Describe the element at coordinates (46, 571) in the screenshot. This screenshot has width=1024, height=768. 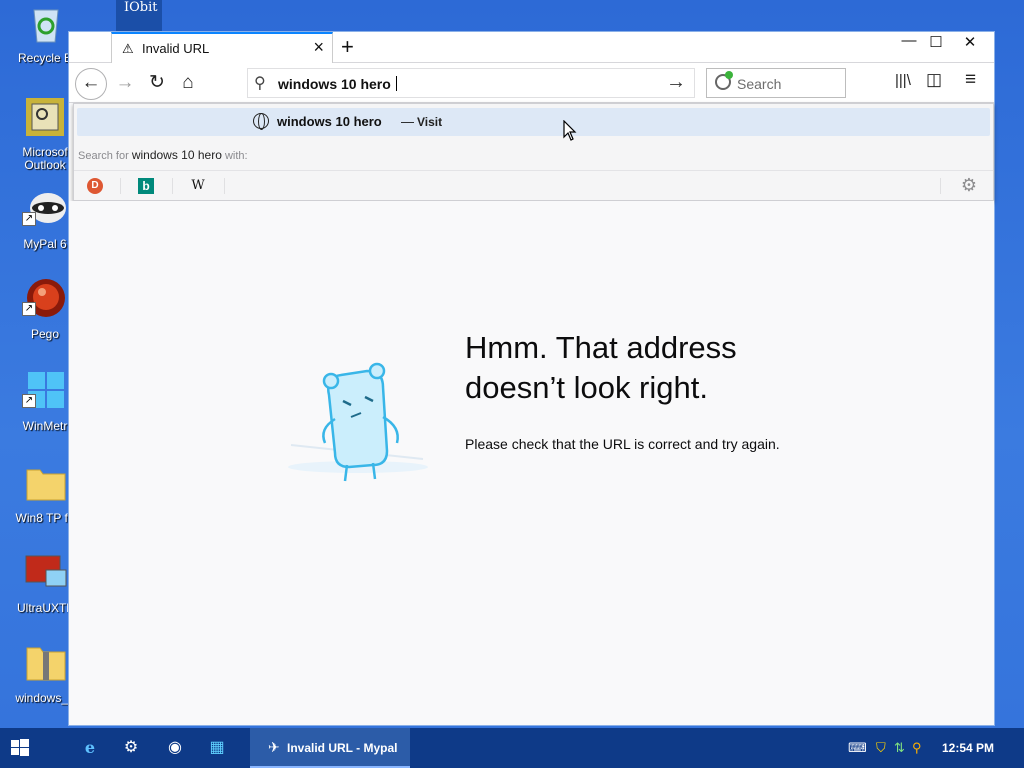
I see `monitor-icon` at that location.